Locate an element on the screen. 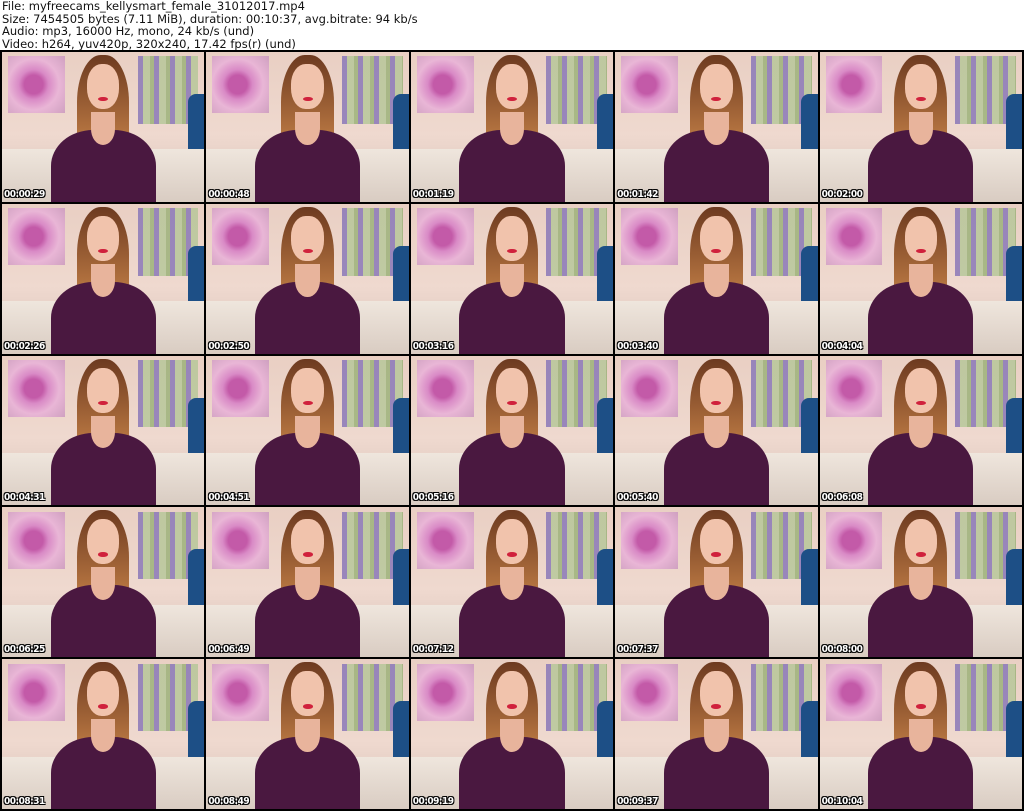 This screenshot has height=811, width=1024. timestamp: 00:08:49 is located at coordinates (229, 801).